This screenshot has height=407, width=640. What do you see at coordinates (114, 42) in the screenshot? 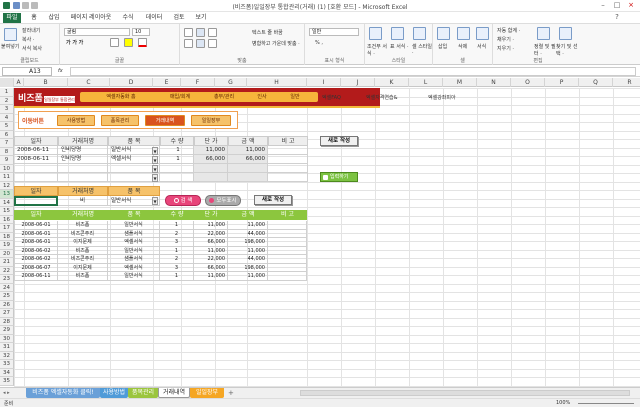
I see `border-icon` at bounding box center [114, 42].